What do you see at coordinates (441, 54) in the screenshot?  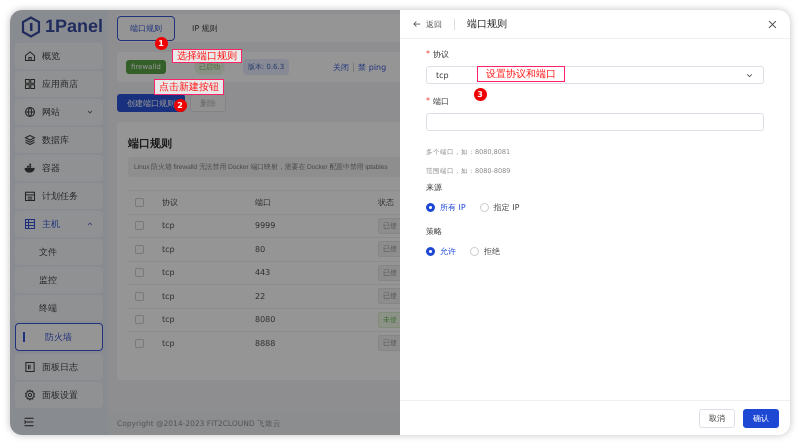 I see `field-label: 协议` at bounding box center [441, 54].